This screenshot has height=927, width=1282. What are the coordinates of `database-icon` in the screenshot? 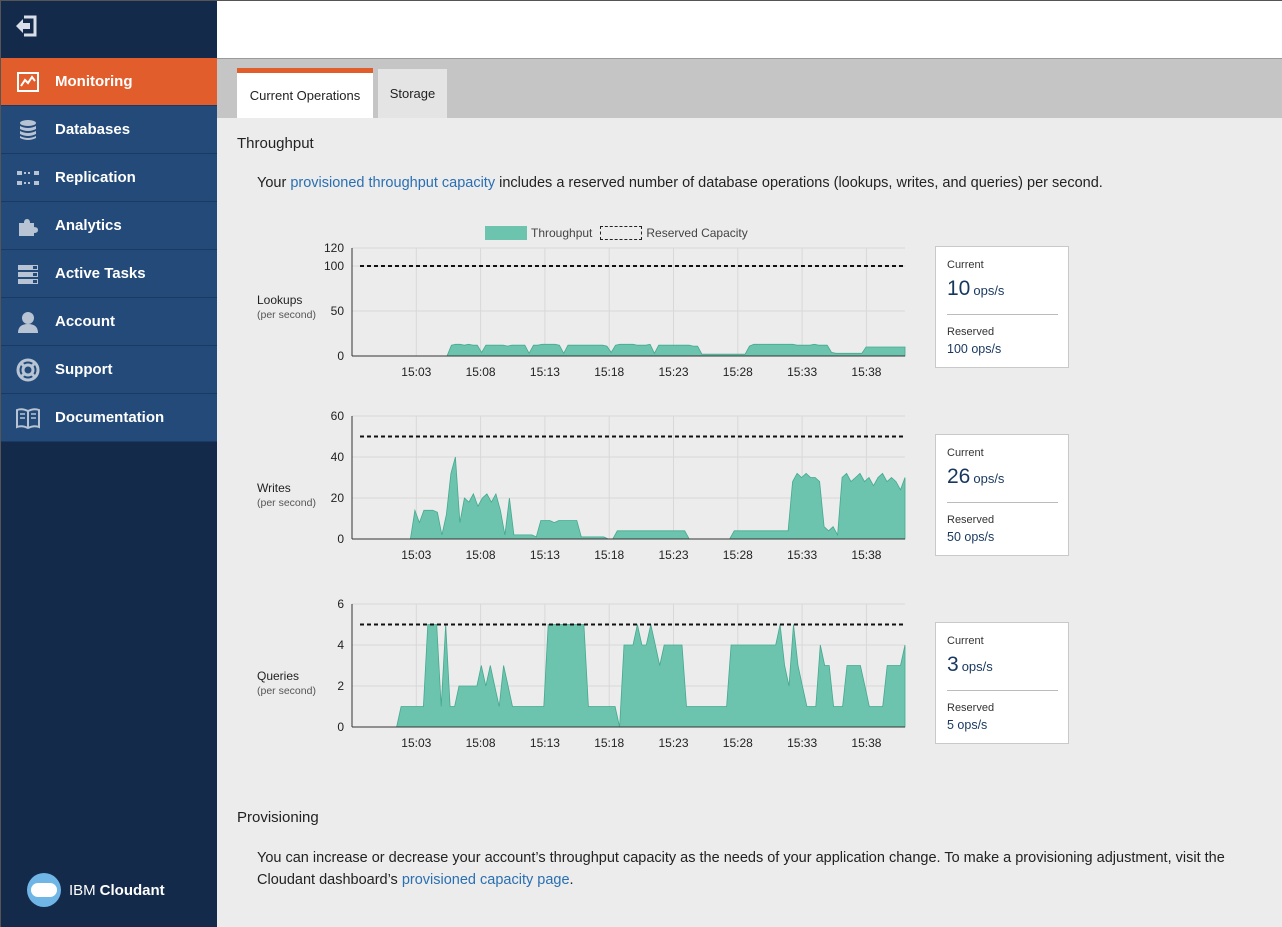 It's located at (28, 130).